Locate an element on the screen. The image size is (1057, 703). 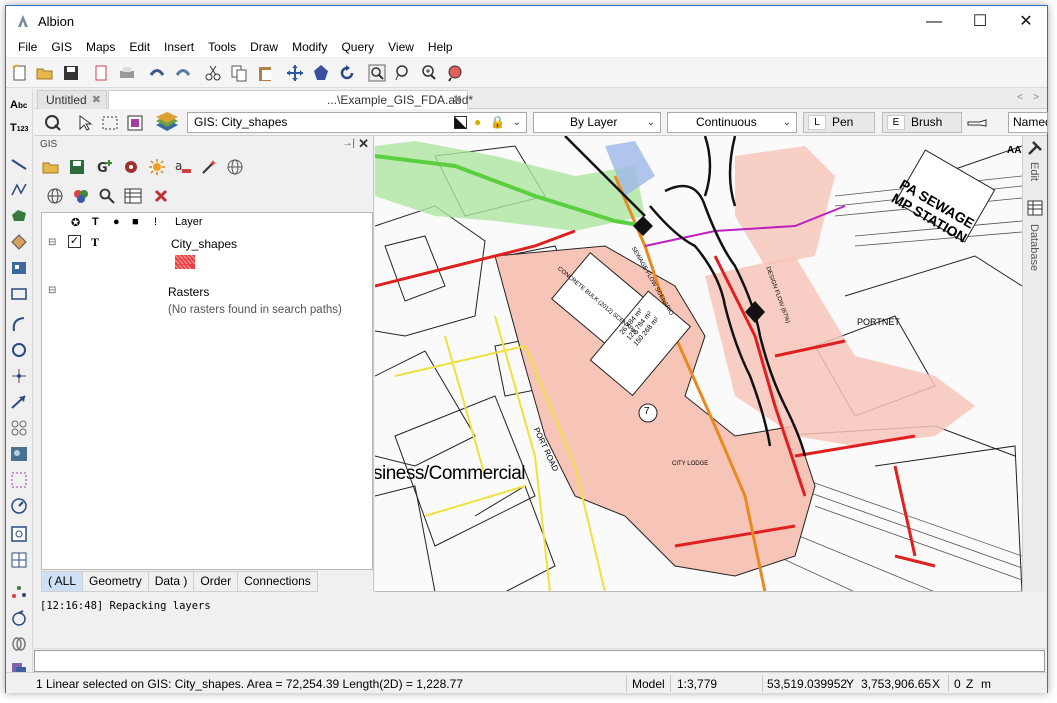
grid-tool-icon is located at coordinates (19, 560).